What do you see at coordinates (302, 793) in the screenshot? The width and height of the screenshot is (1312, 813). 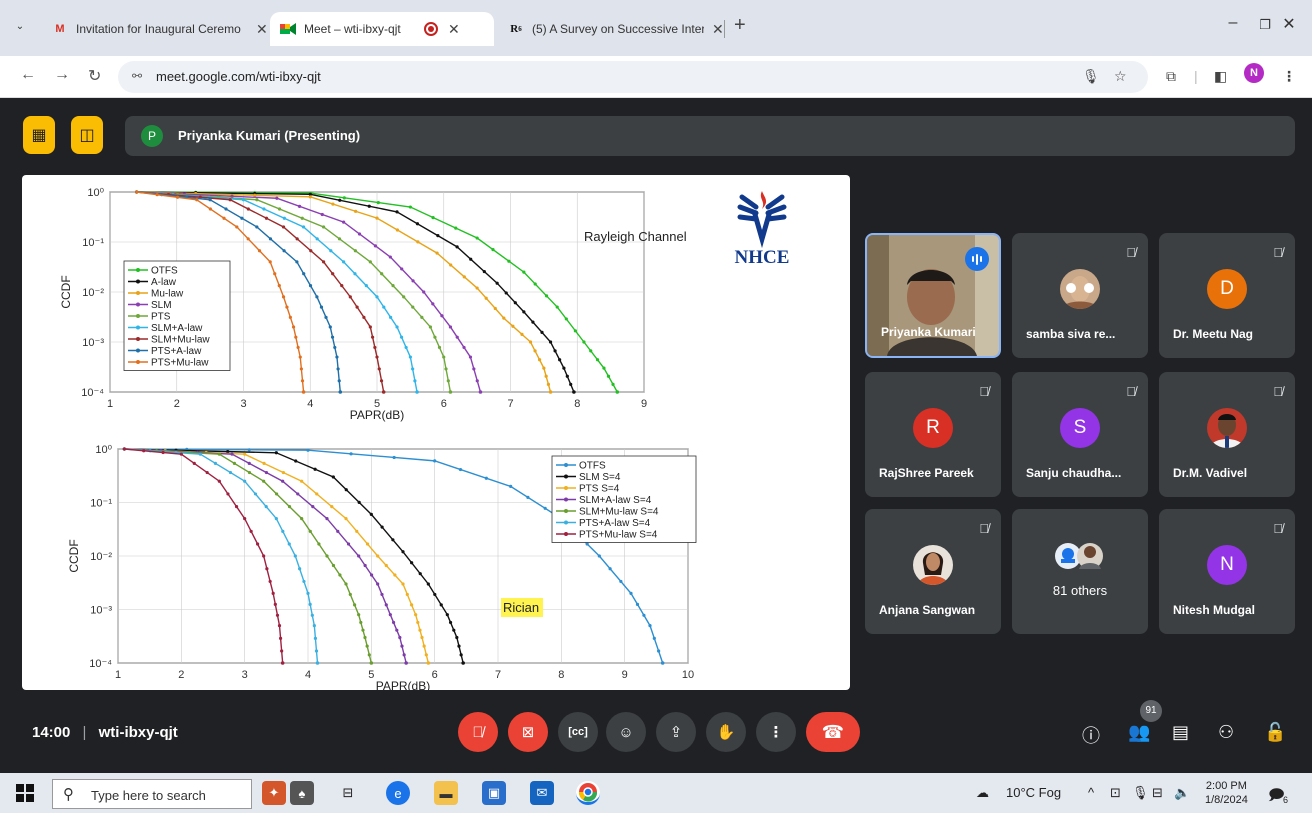 I see `widget-icon: ♠` at bounding box center [302, 793].